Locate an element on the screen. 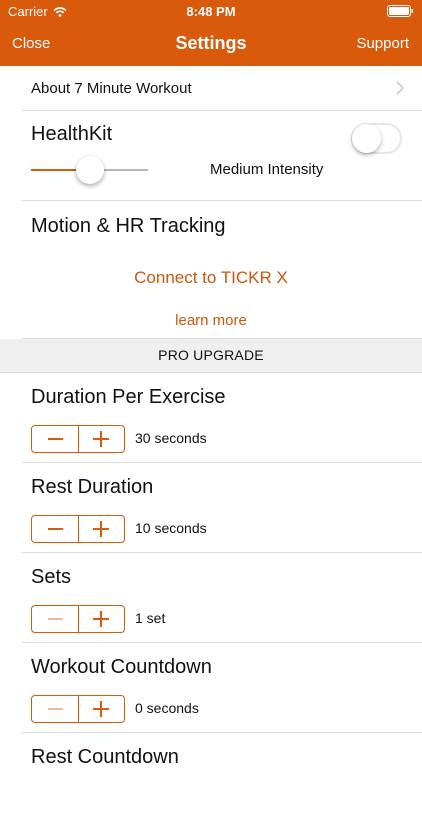 This screenshot has height=822, width=422. setting-sets: Sets 1 set is located at coordinates (222, 598).